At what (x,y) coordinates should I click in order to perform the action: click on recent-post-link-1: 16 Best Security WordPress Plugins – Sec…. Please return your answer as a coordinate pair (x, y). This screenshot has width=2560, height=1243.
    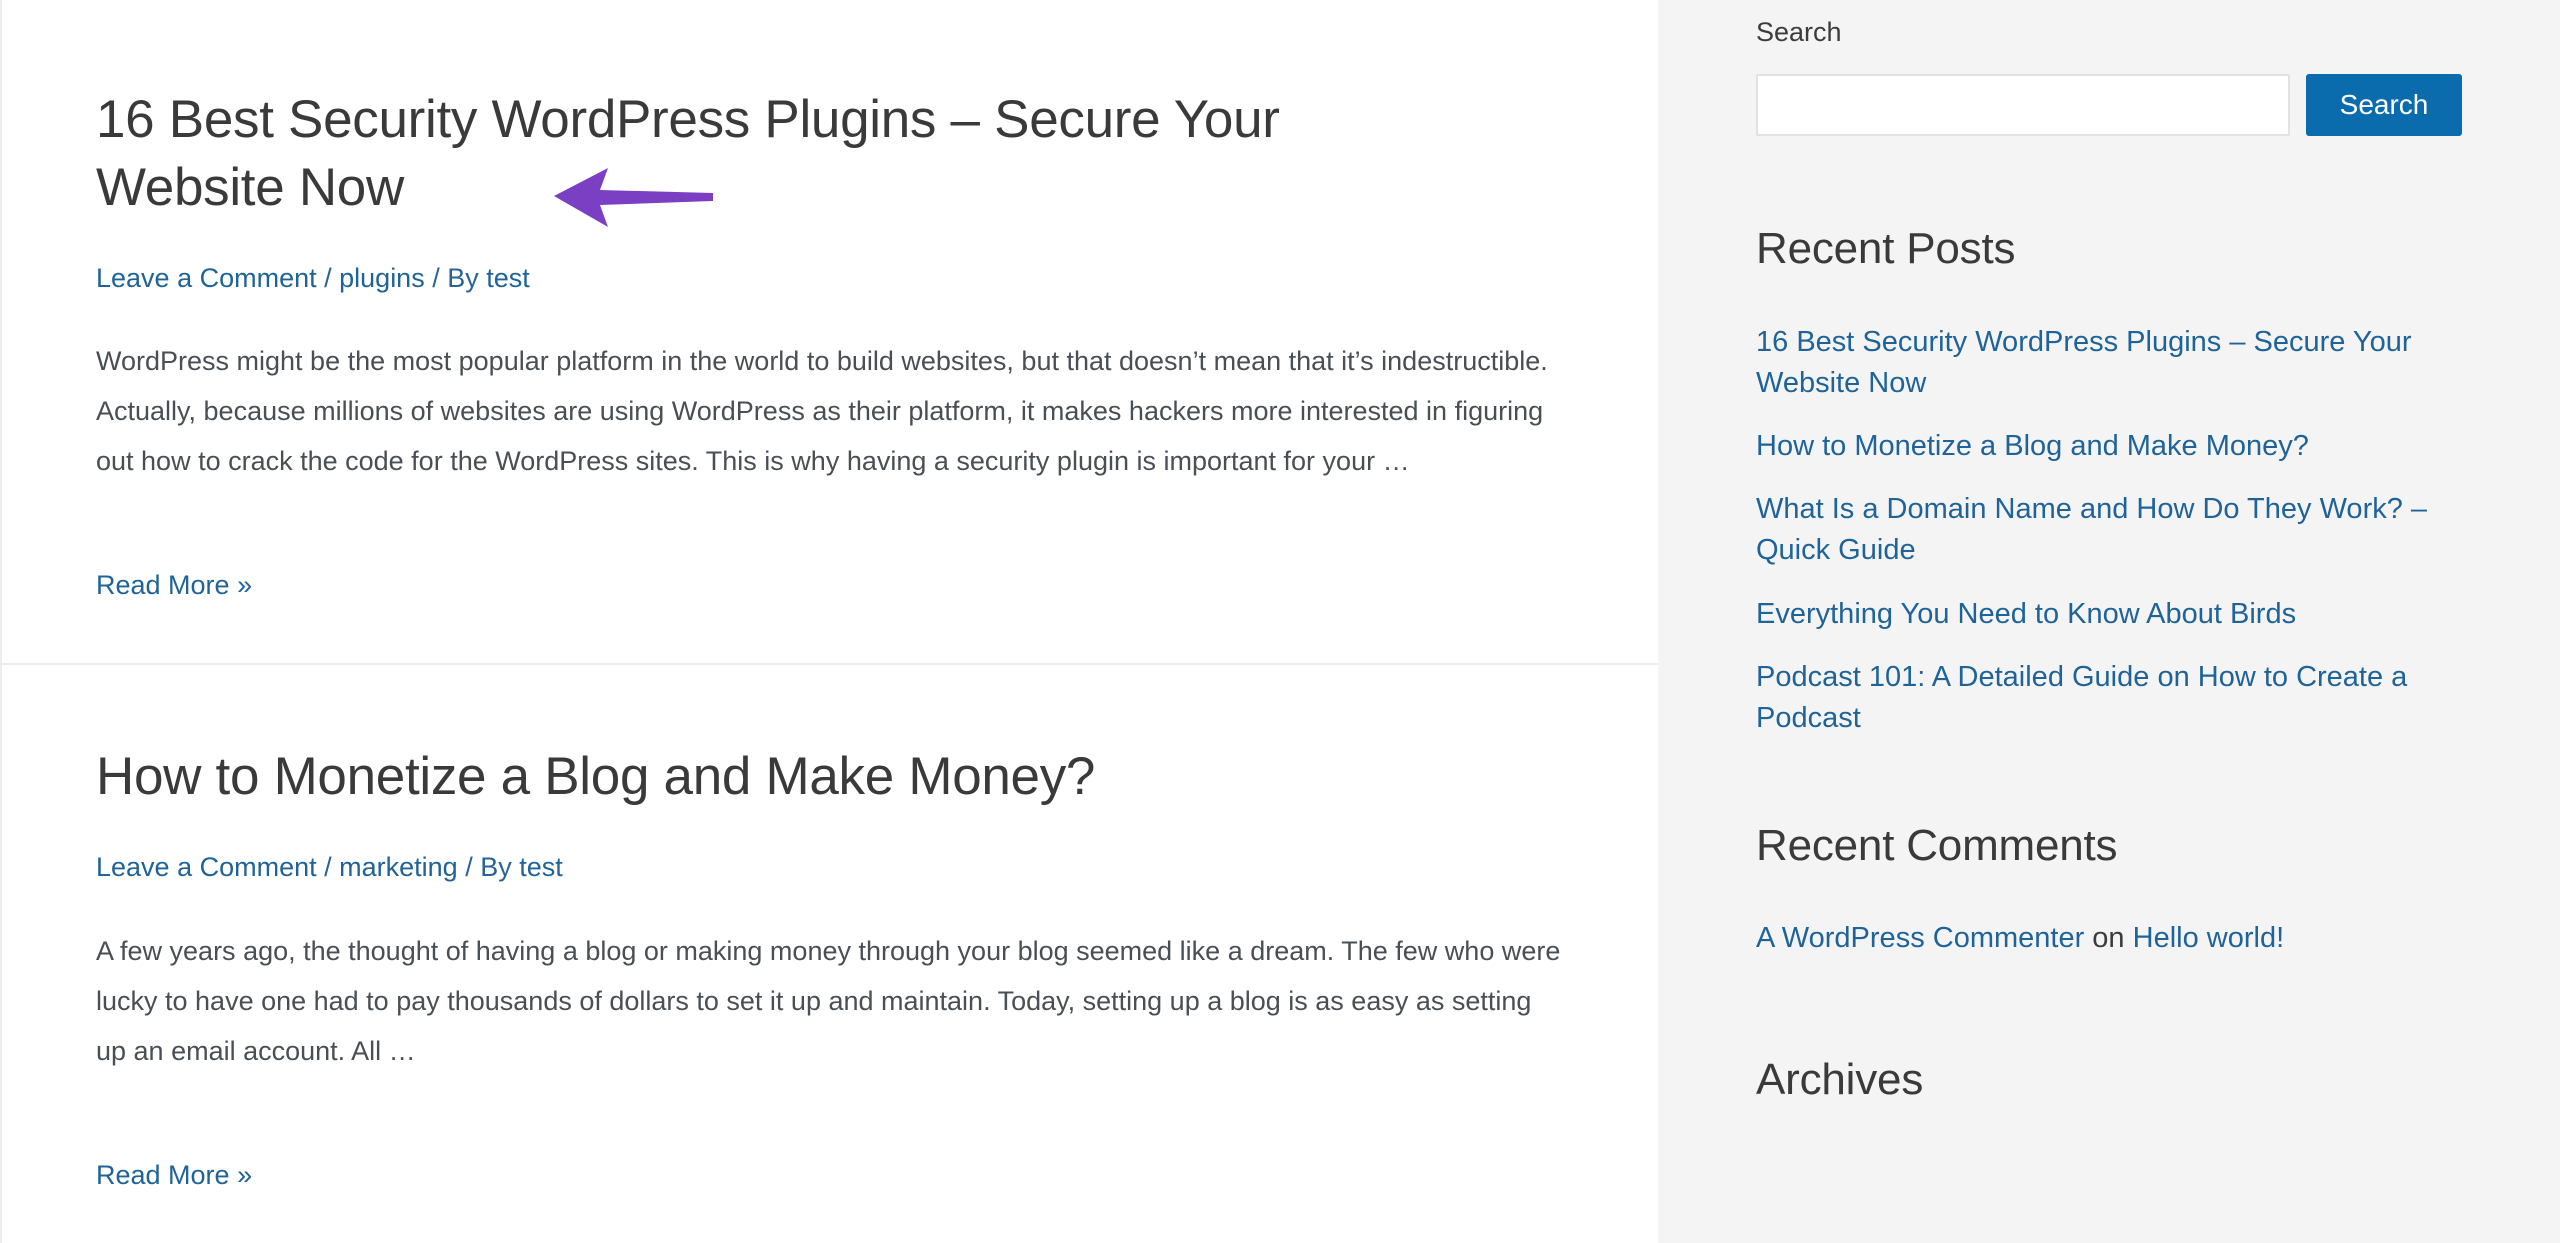
    Looking at the image, I should click on (2109, 363).